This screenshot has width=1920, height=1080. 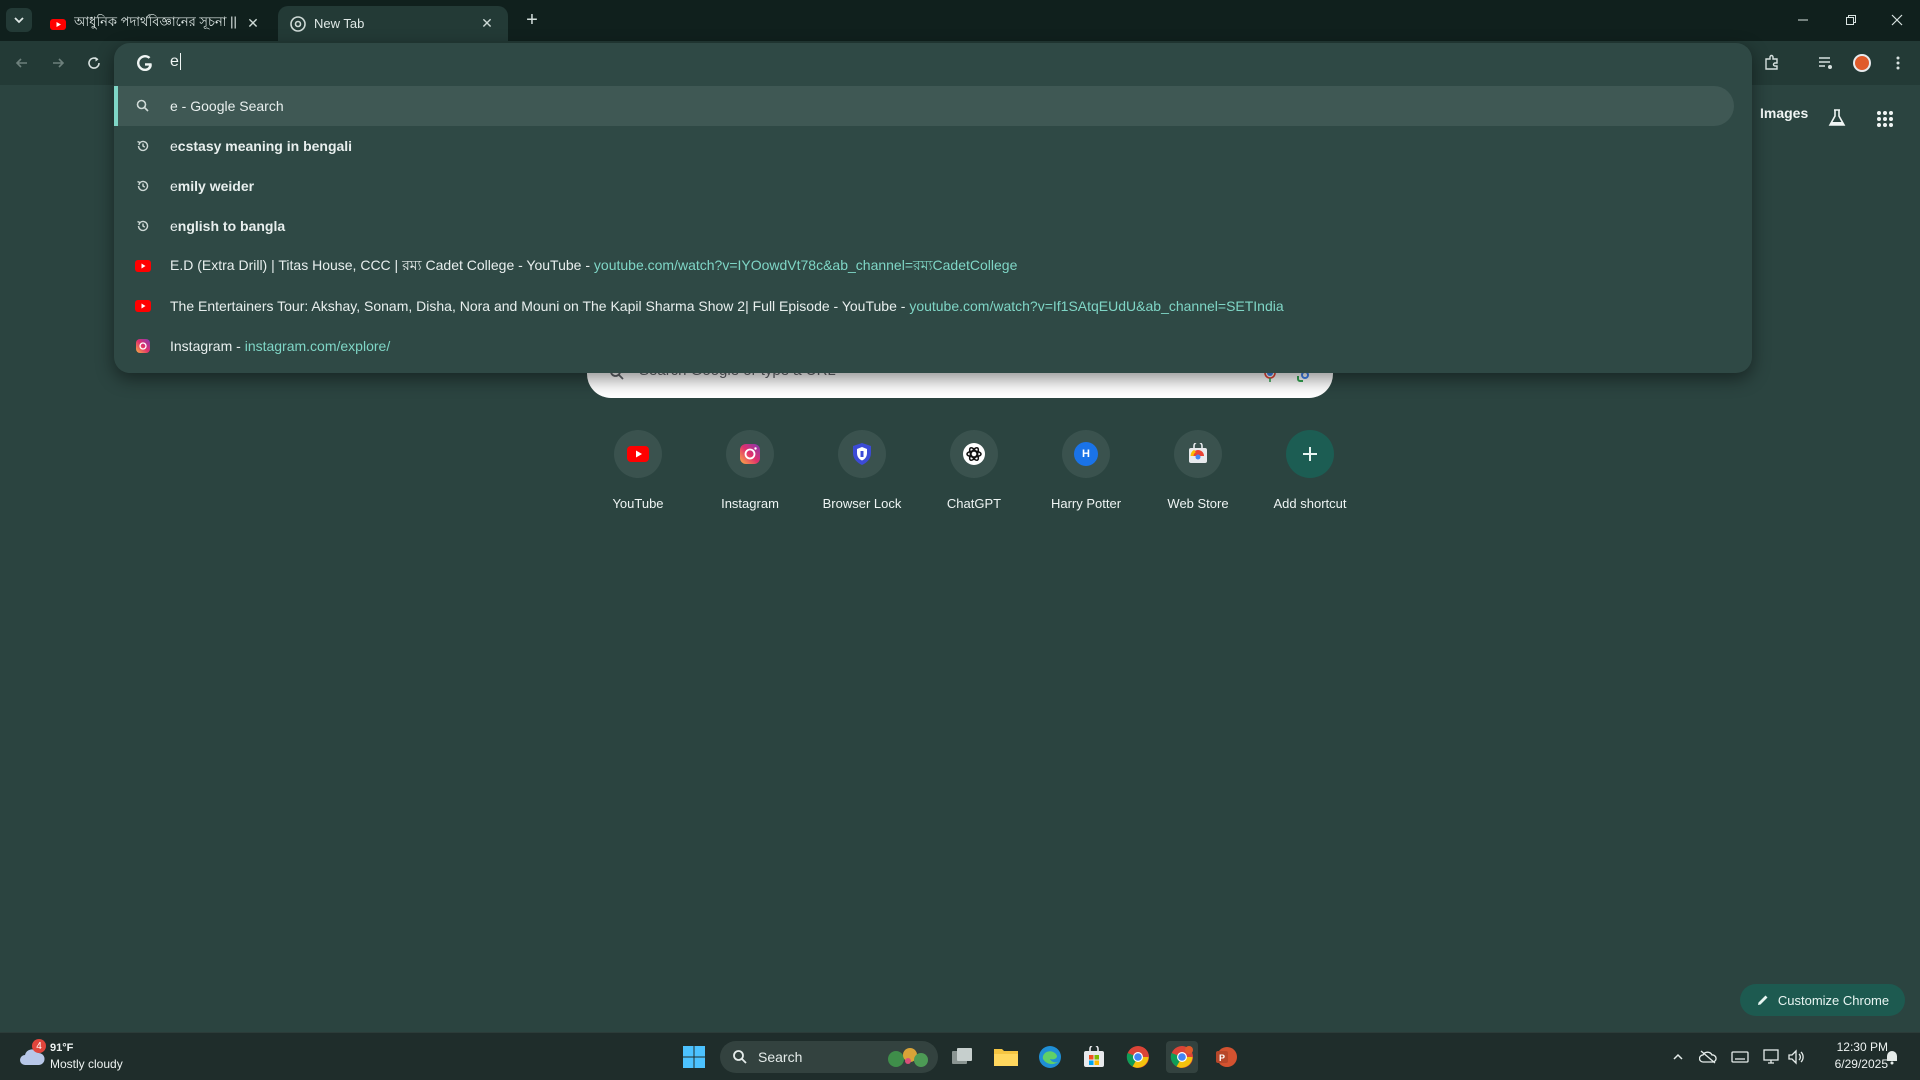 I want to click on close-window-button, so click(x=1897, y=20).